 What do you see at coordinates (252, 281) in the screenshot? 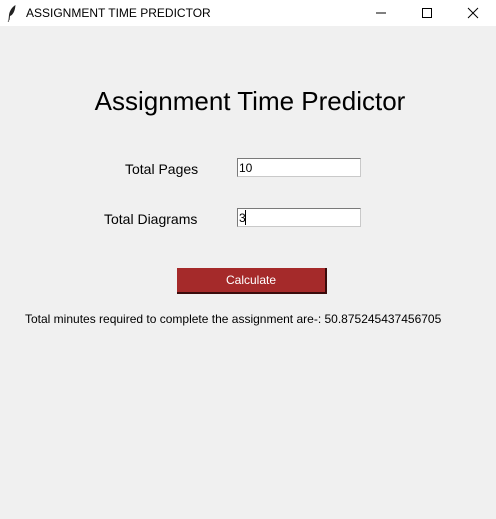
I see `calculate-button: Calculate` at bounding box center [252, 281].